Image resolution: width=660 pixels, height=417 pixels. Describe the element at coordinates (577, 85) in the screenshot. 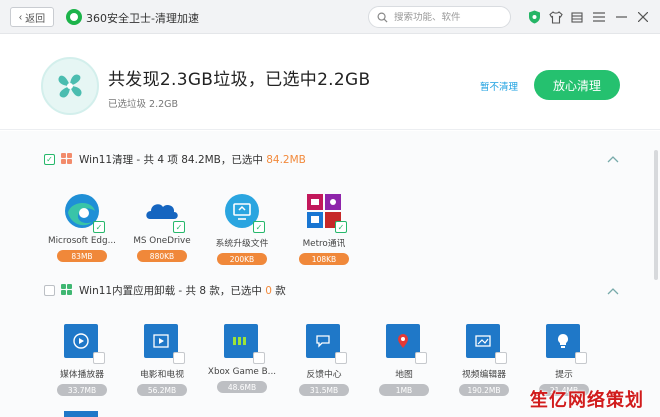

I see `clean-button: 放心清理` at that location.